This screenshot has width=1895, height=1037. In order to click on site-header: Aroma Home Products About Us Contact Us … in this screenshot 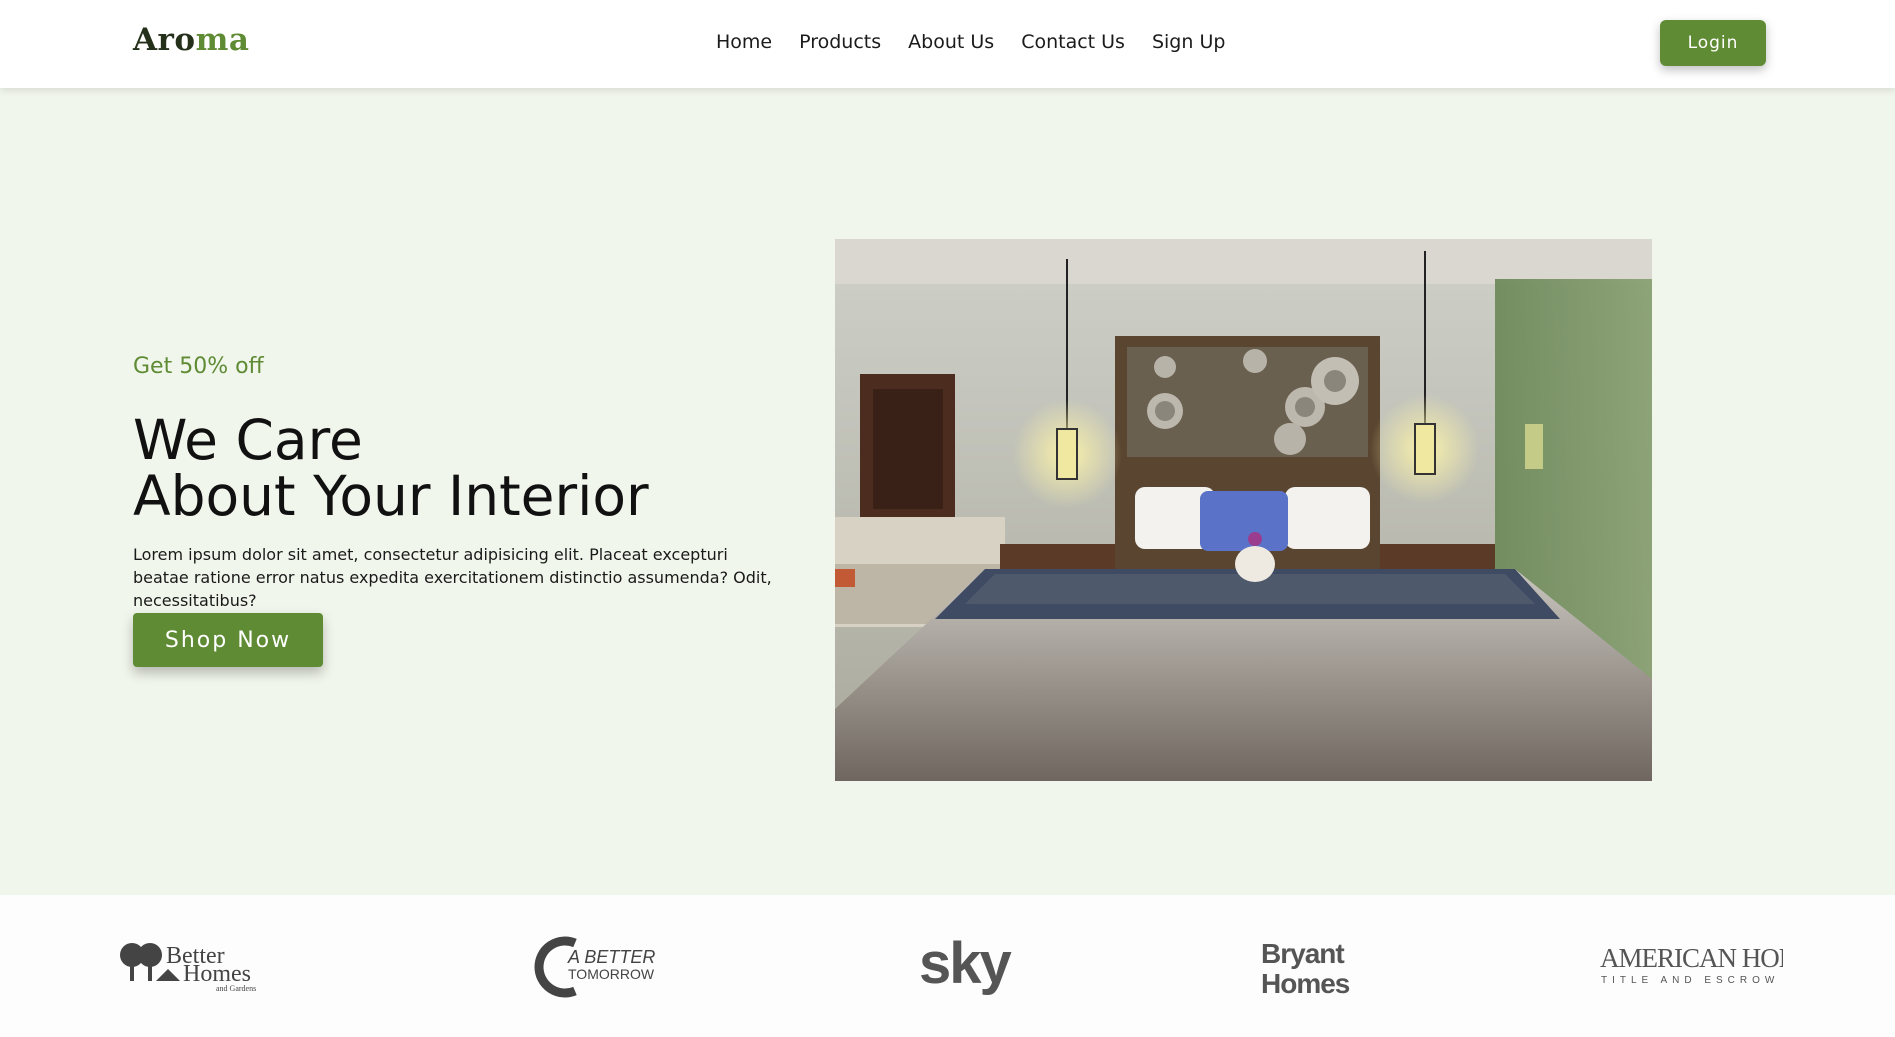, I will do `click(947, 44)`.